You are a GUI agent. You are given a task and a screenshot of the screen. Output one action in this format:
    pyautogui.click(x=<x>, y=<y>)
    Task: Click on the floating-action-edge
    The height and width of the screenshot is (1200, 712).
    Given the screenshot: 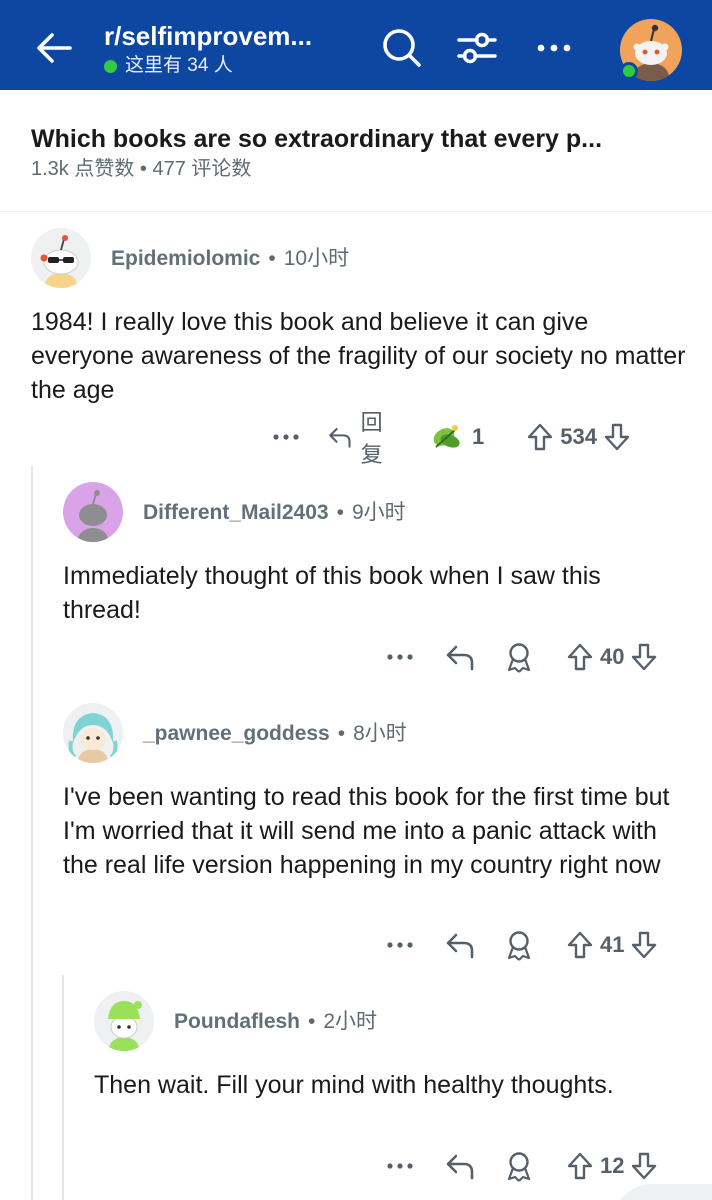 What is the action you would take?
    pyautogui.click(x=662, y=1192)
    